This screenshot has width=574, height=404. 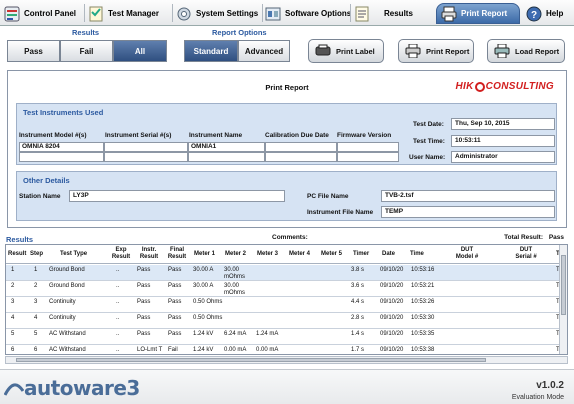 What do you see at coordinates (184, 14) in the screenshot?
I see `system-settings-icon` at bounding box center [184, 14].